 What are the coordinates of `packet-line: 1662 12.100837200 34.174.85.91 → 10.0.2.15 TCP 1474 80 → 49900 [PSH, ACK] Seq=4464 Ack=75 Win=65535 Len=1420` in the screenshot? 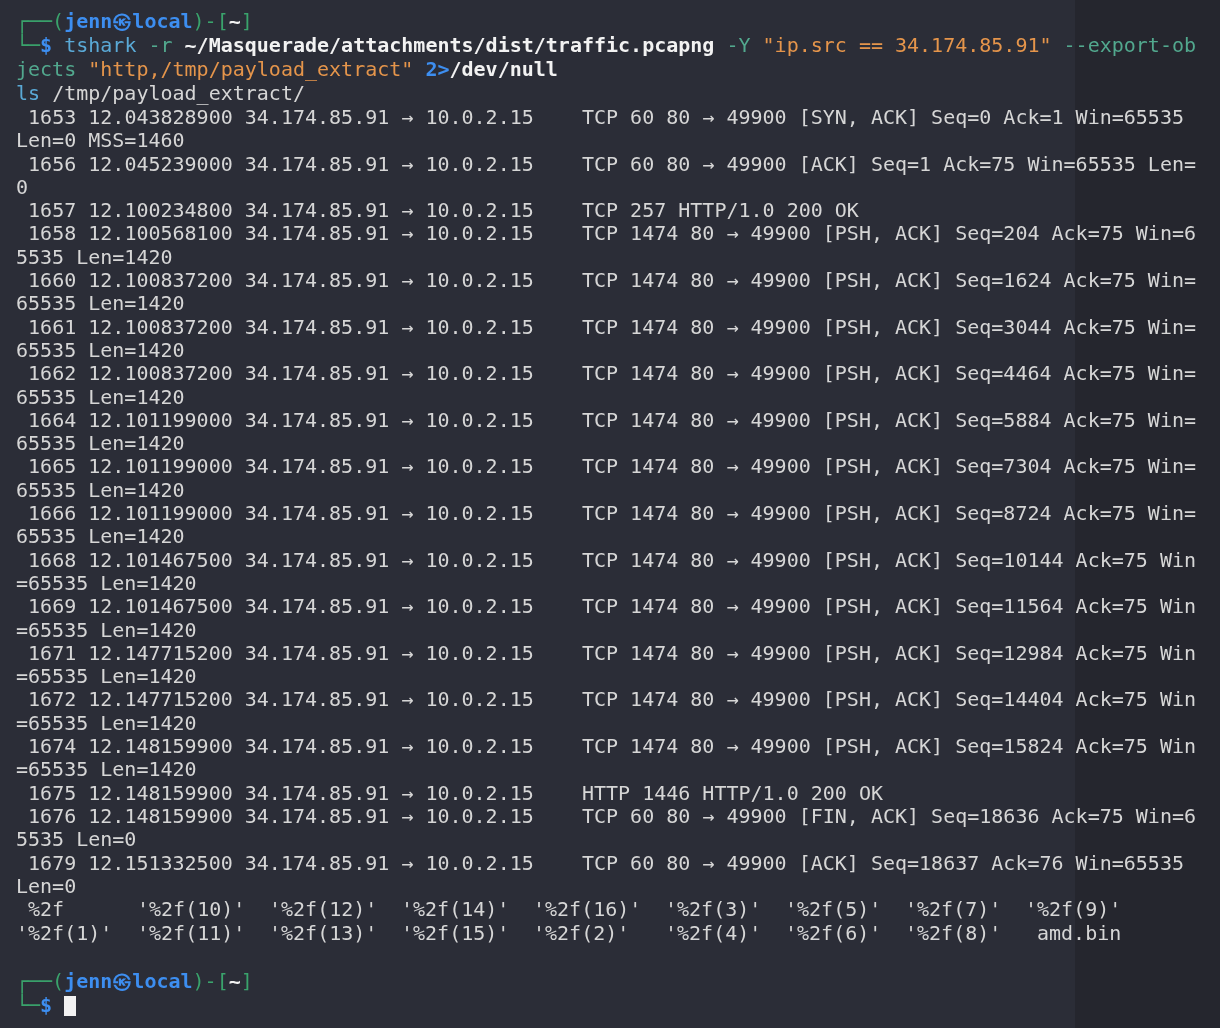 It's located at (607, 385).